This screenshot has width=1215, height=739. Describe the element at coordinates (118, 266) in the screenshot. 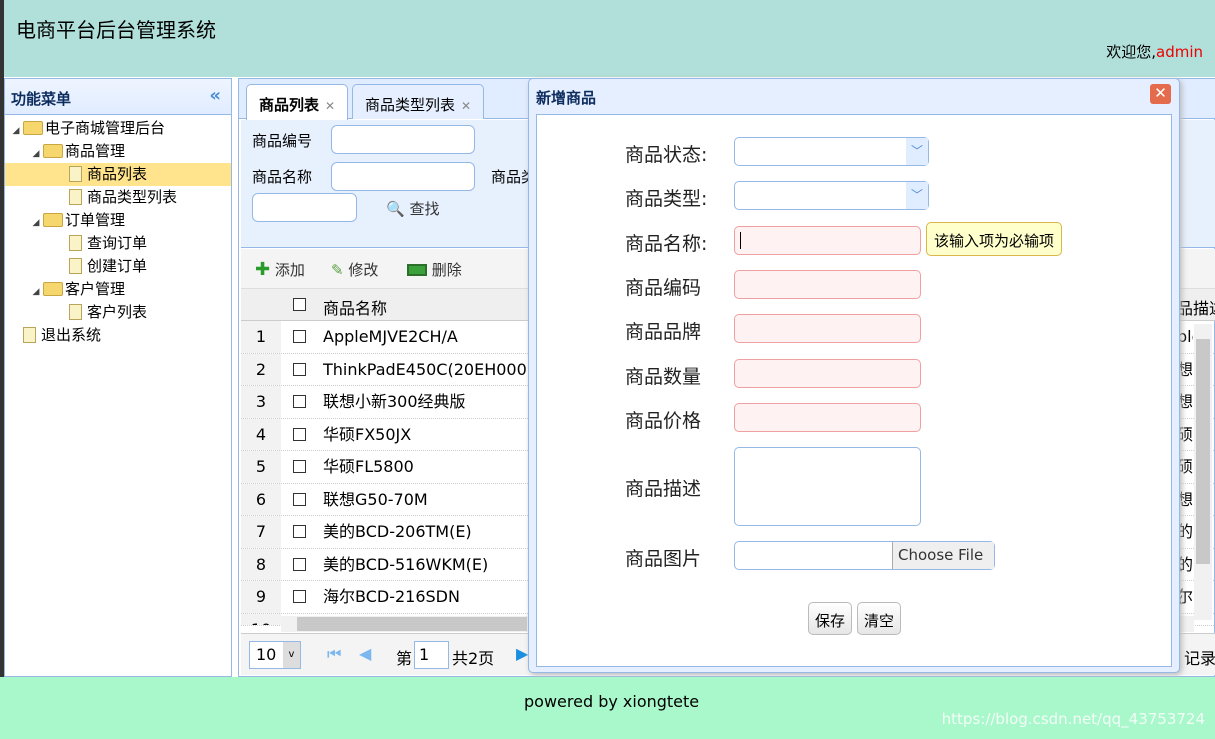

I see `menu-item: 创建订单` at that location.